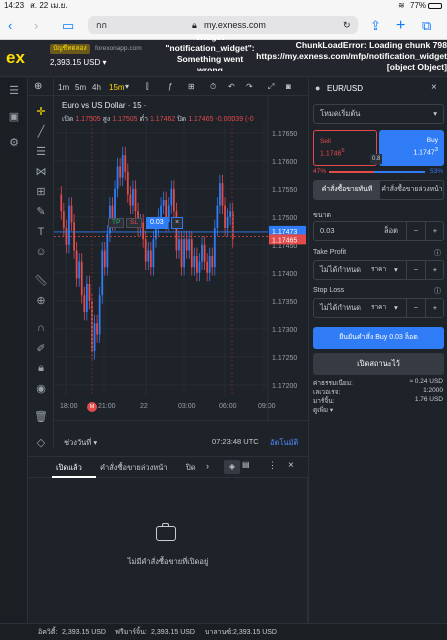 Image resolution: width=447 pixels, height=640 pixels. What do you see at coordinates (15, 58) in the screenshot?
I see `exness-logo: ex` at bounding box center [15, 58].